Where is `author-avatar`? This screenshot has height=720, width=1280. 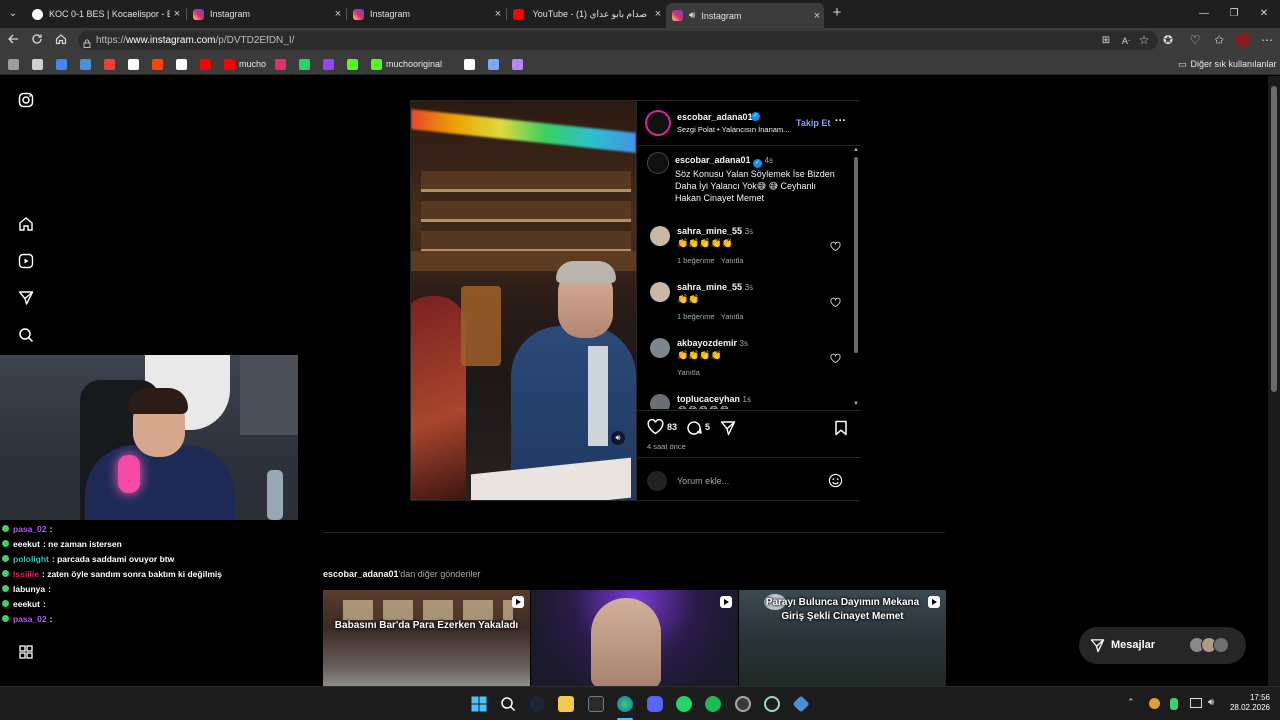 author-avatar is located at coordinates (658, 123).